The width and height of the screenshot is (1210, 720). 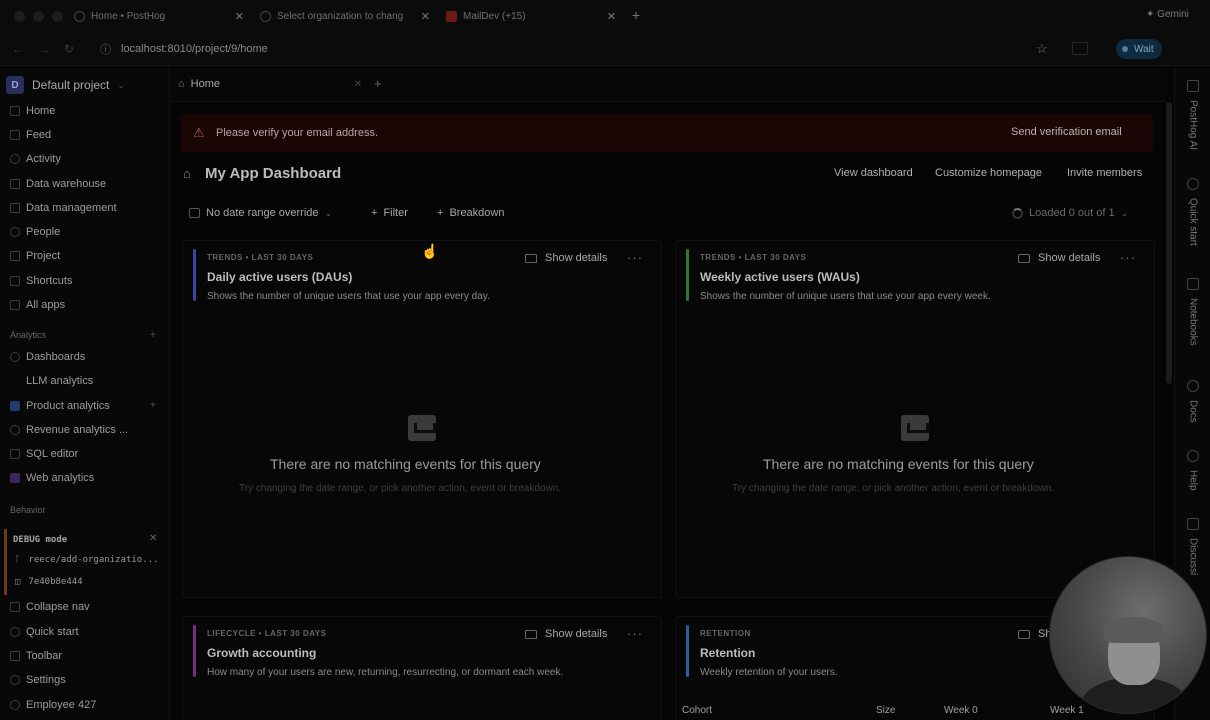 What do you see at coordinates (873, 173) in the screenshot?
I see `view-dashboard-button: View dashboard` at bounding box center [873, 173].